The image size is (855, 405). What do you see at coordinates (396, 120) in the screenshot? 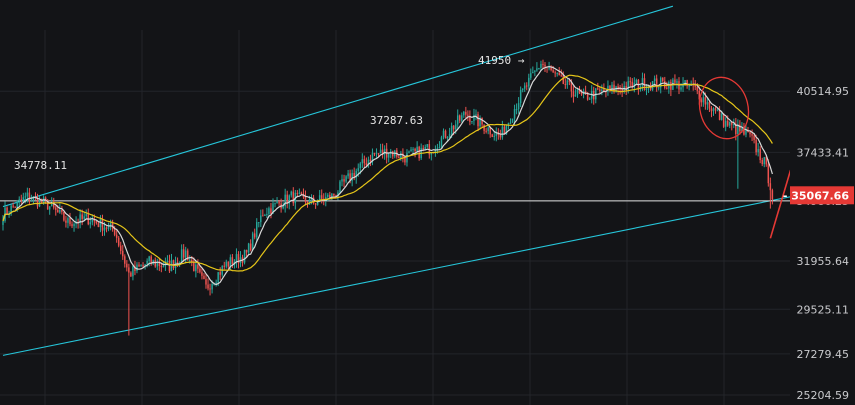
I see `annotation-label: 37287.63` at bounding box center [396, 120].